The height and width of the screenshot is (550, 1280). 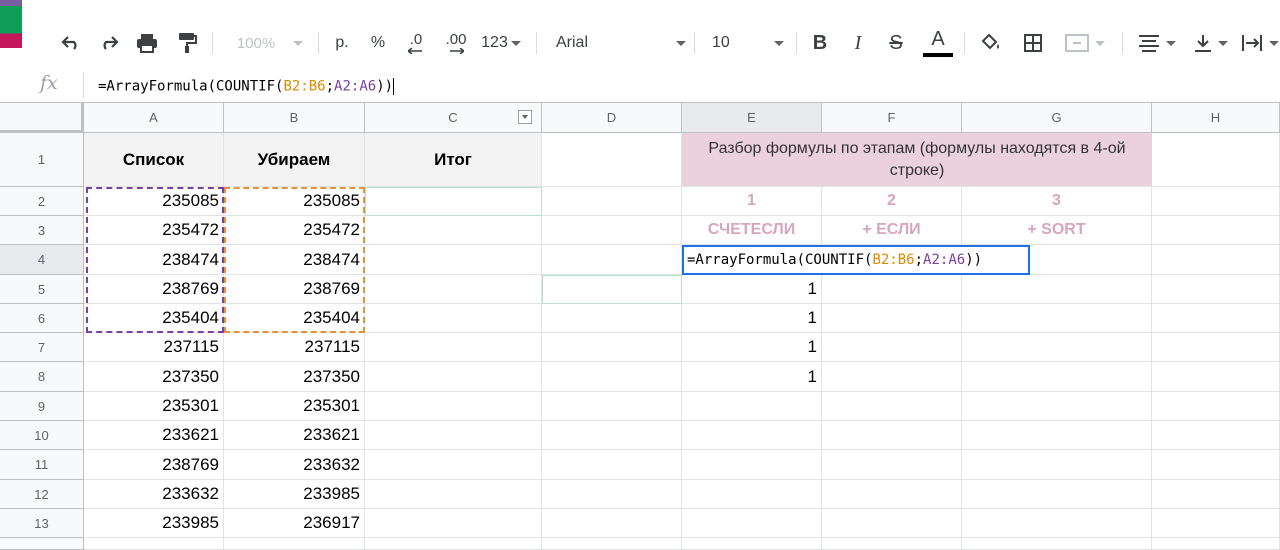 I want to click on cell-e4-editor: =ArrayFormula(COUNTIF(B2:B6; A2:A6)), so click(x=856, y=260).